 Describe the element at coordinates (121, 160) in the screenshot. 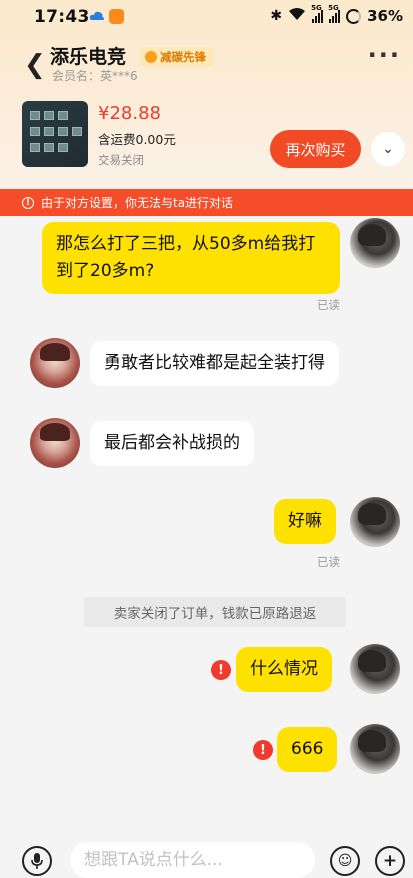

I see `trade-status: 交易关闭` at that location.